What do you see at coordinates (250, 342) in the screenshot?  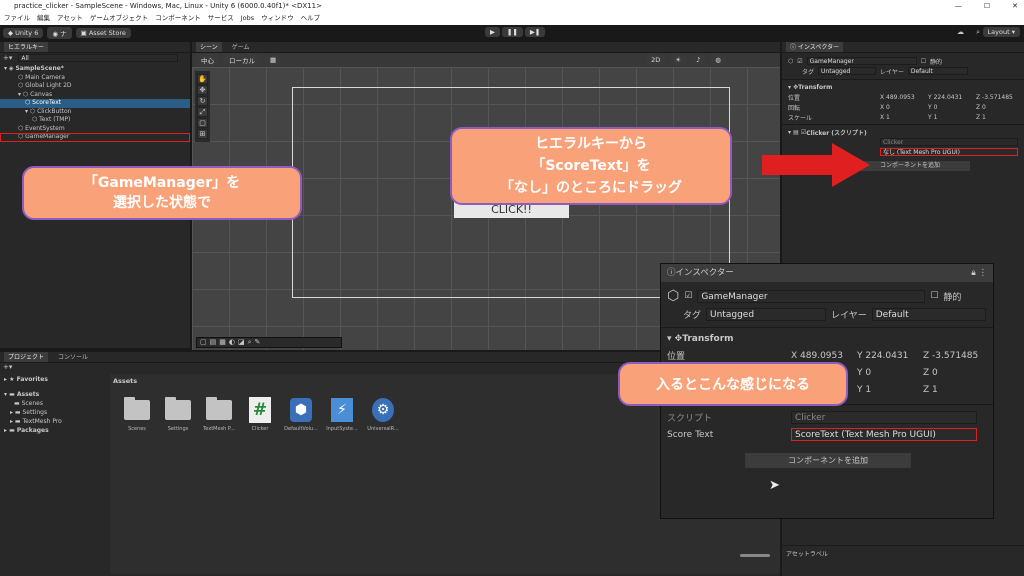 I see `overlay-search-icon: ⌕` at bounding box center [250, 342].